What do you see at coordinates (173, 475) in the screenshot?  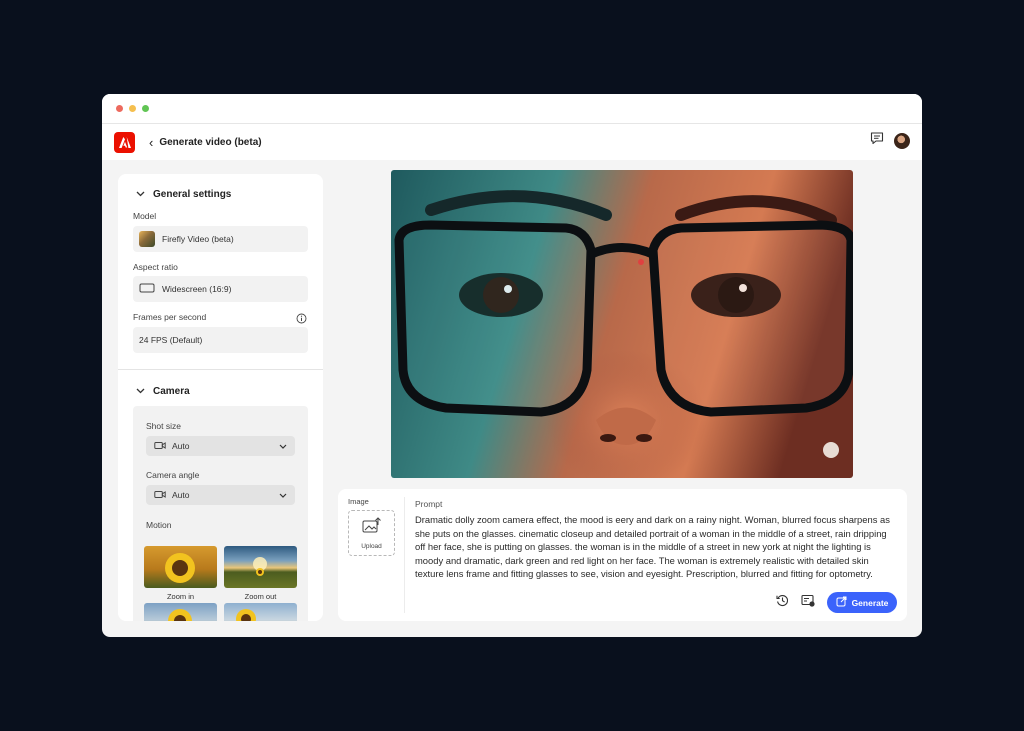 I see `camera-angle-label: Camera angle` at bounding box center [173, 475].